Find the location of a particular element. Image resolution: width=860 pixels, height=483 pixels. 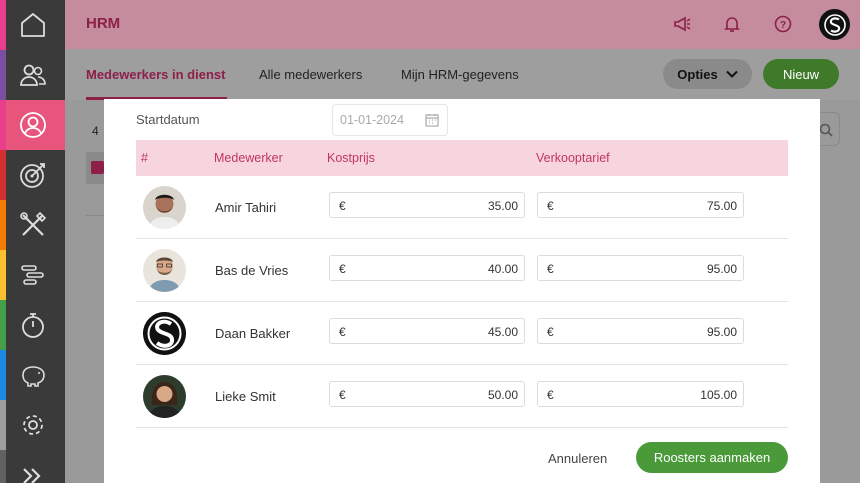

sidebar-item-home is located at coordinates (32, 25).